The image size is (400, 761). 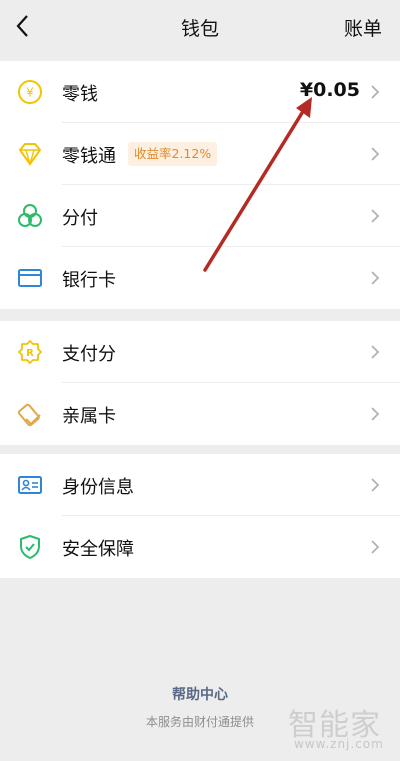 What do you see at coordinates (200, 216) in the screenshot?
I see `row-fenfu: 分付` at bounding box center [200, 216].